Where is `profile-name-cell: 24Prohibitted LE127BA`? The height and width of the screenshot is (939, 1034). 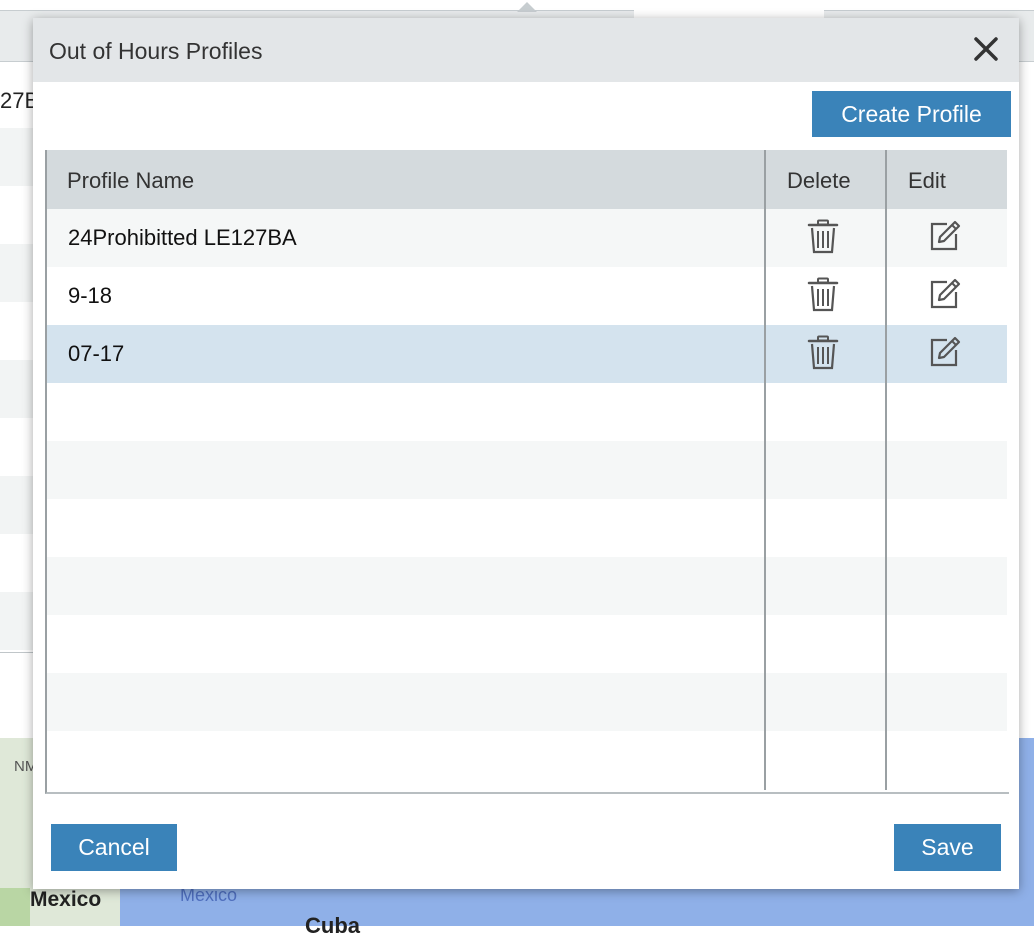 profile-name-cell: 24Prohibitted LE127BA is located at coordinates (182, 237).